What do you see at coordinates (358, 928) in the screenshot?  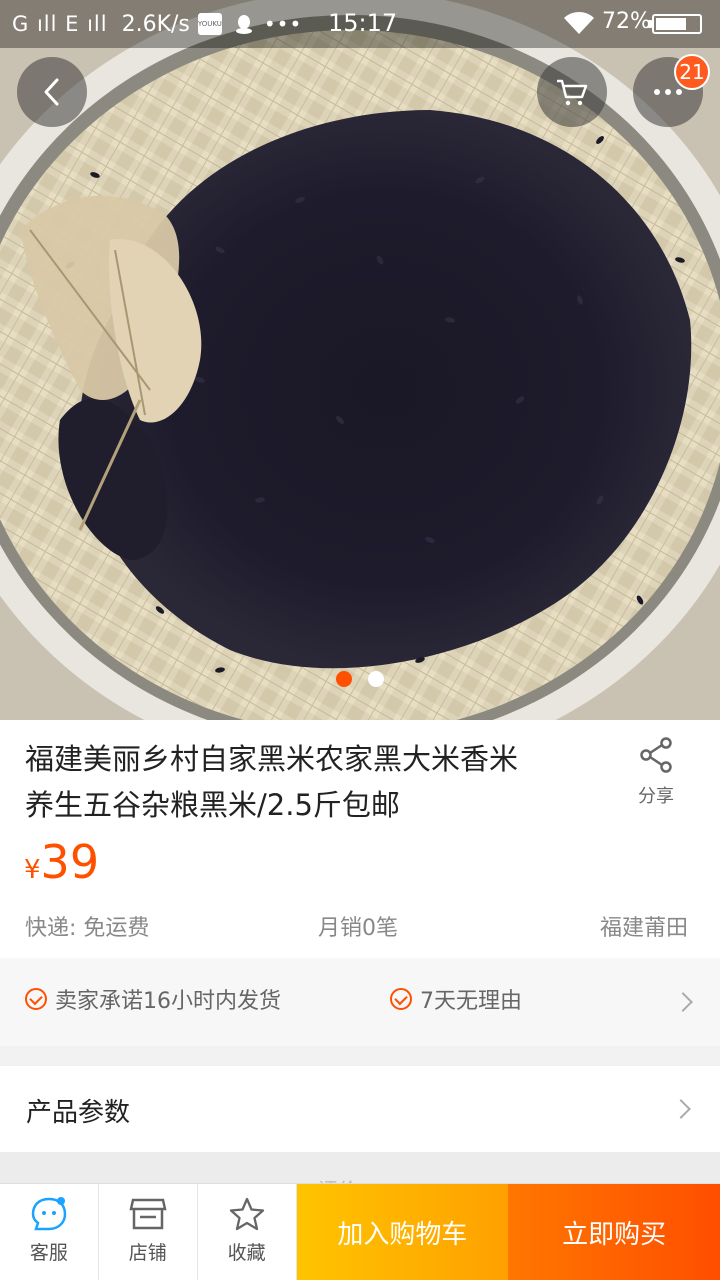 I see `monthly-sales: 月销0笔` at bounding box center [358, 928].